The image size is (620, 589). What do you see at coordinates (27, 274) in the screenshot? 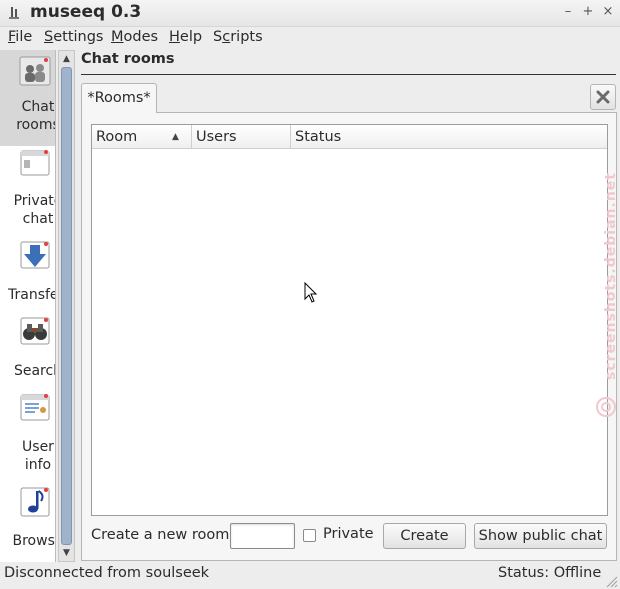
I see `sidebar-item-transfers: Transfers` at bounding box center [27, 274].